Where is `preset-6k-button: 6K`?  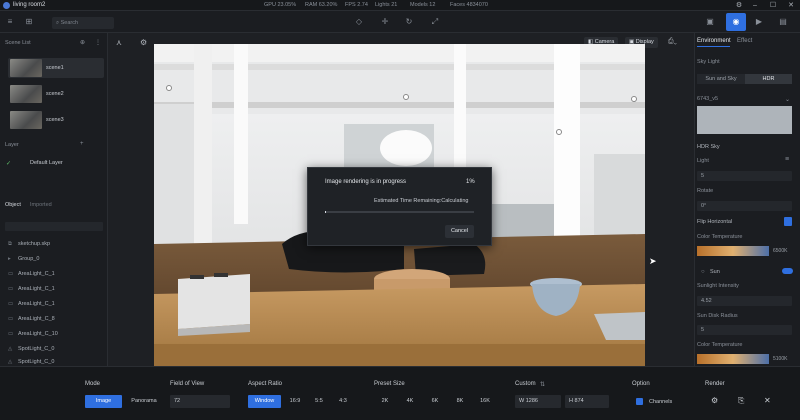
preset-6k-button: 6K is located at coordinates (435, 401).